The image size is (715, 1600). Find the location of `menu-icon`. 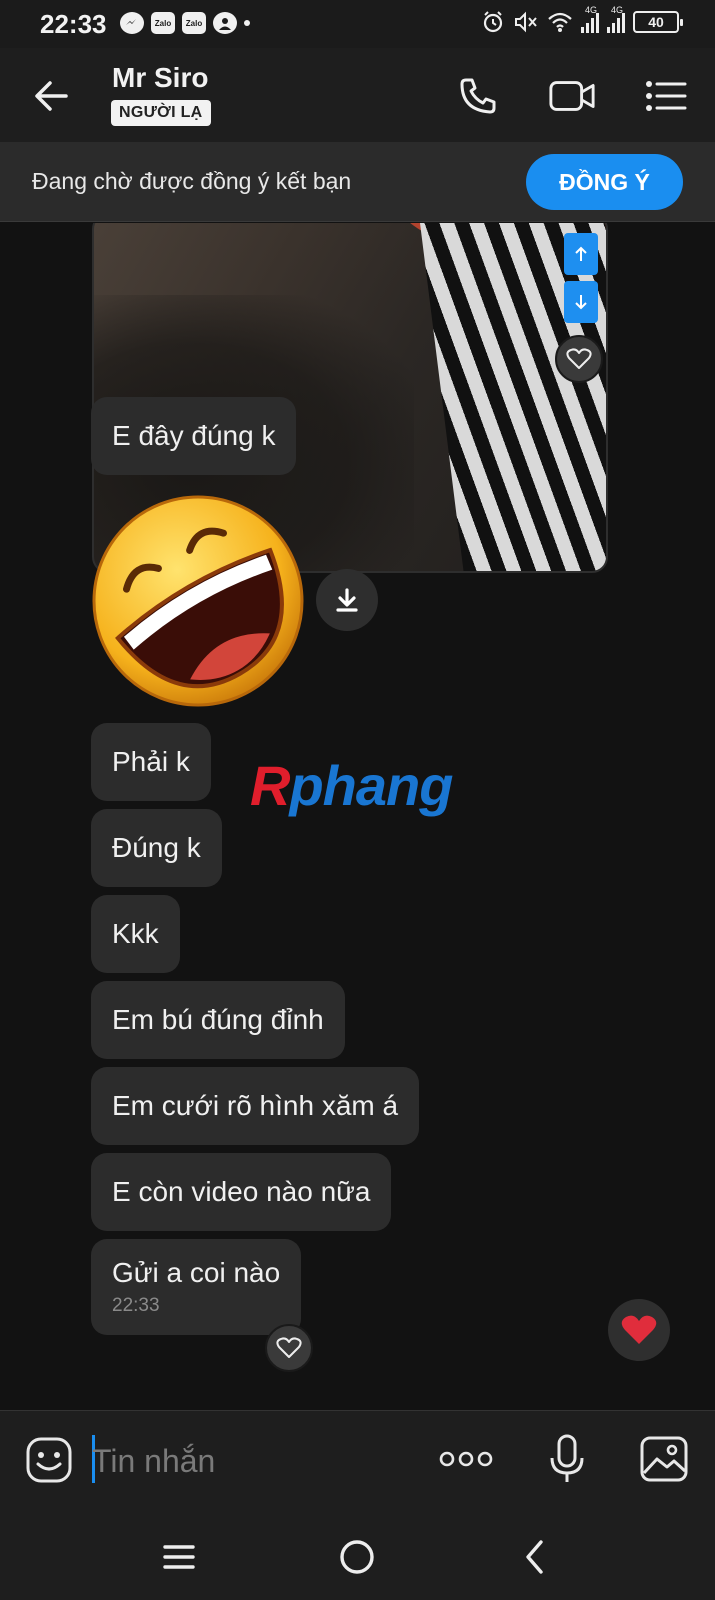

menu-icon is located at coordinates (666, 96).